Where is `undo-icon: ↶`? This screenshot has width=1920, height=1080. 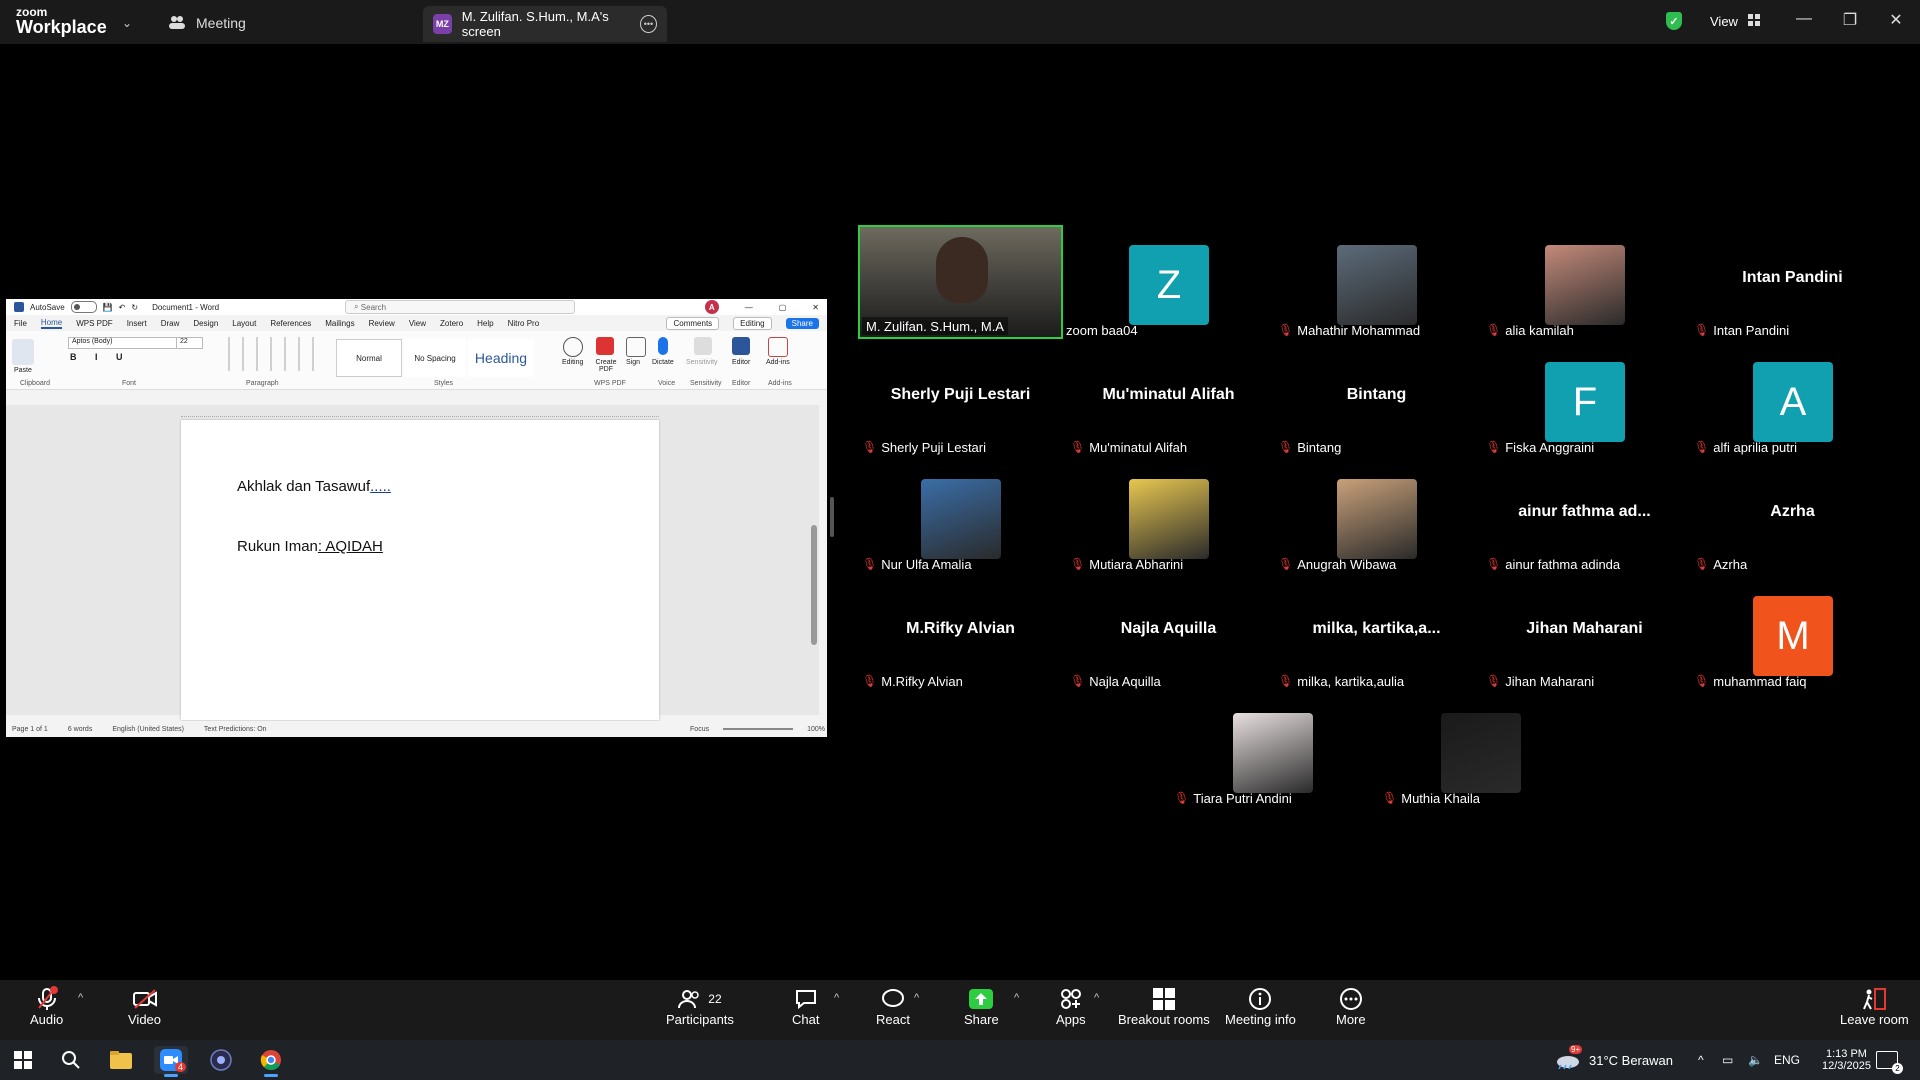
undo-icon: ↶ is located at coordinates (122, 307).